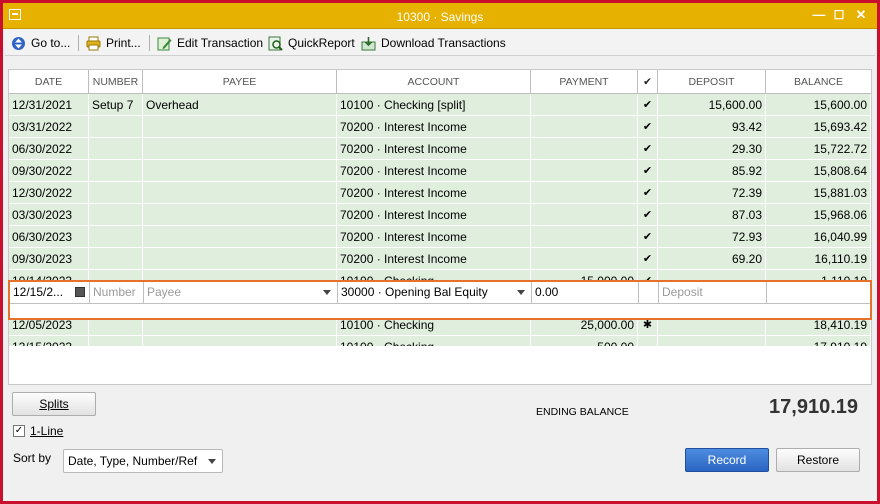 This screenshot has width=880, height=504. I want to click on close-button: ✕, so click(861, 15).